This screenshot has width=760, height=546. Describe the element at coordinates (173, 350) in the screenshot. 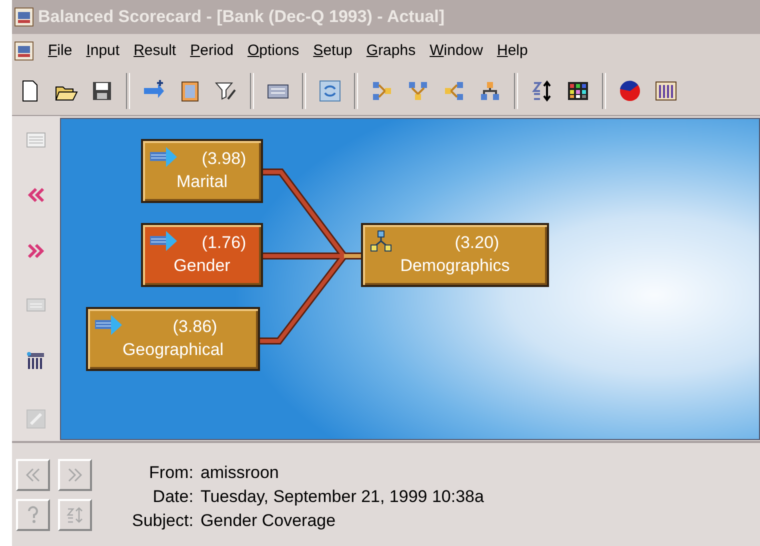

I see `node-label: Geographical` at that location.